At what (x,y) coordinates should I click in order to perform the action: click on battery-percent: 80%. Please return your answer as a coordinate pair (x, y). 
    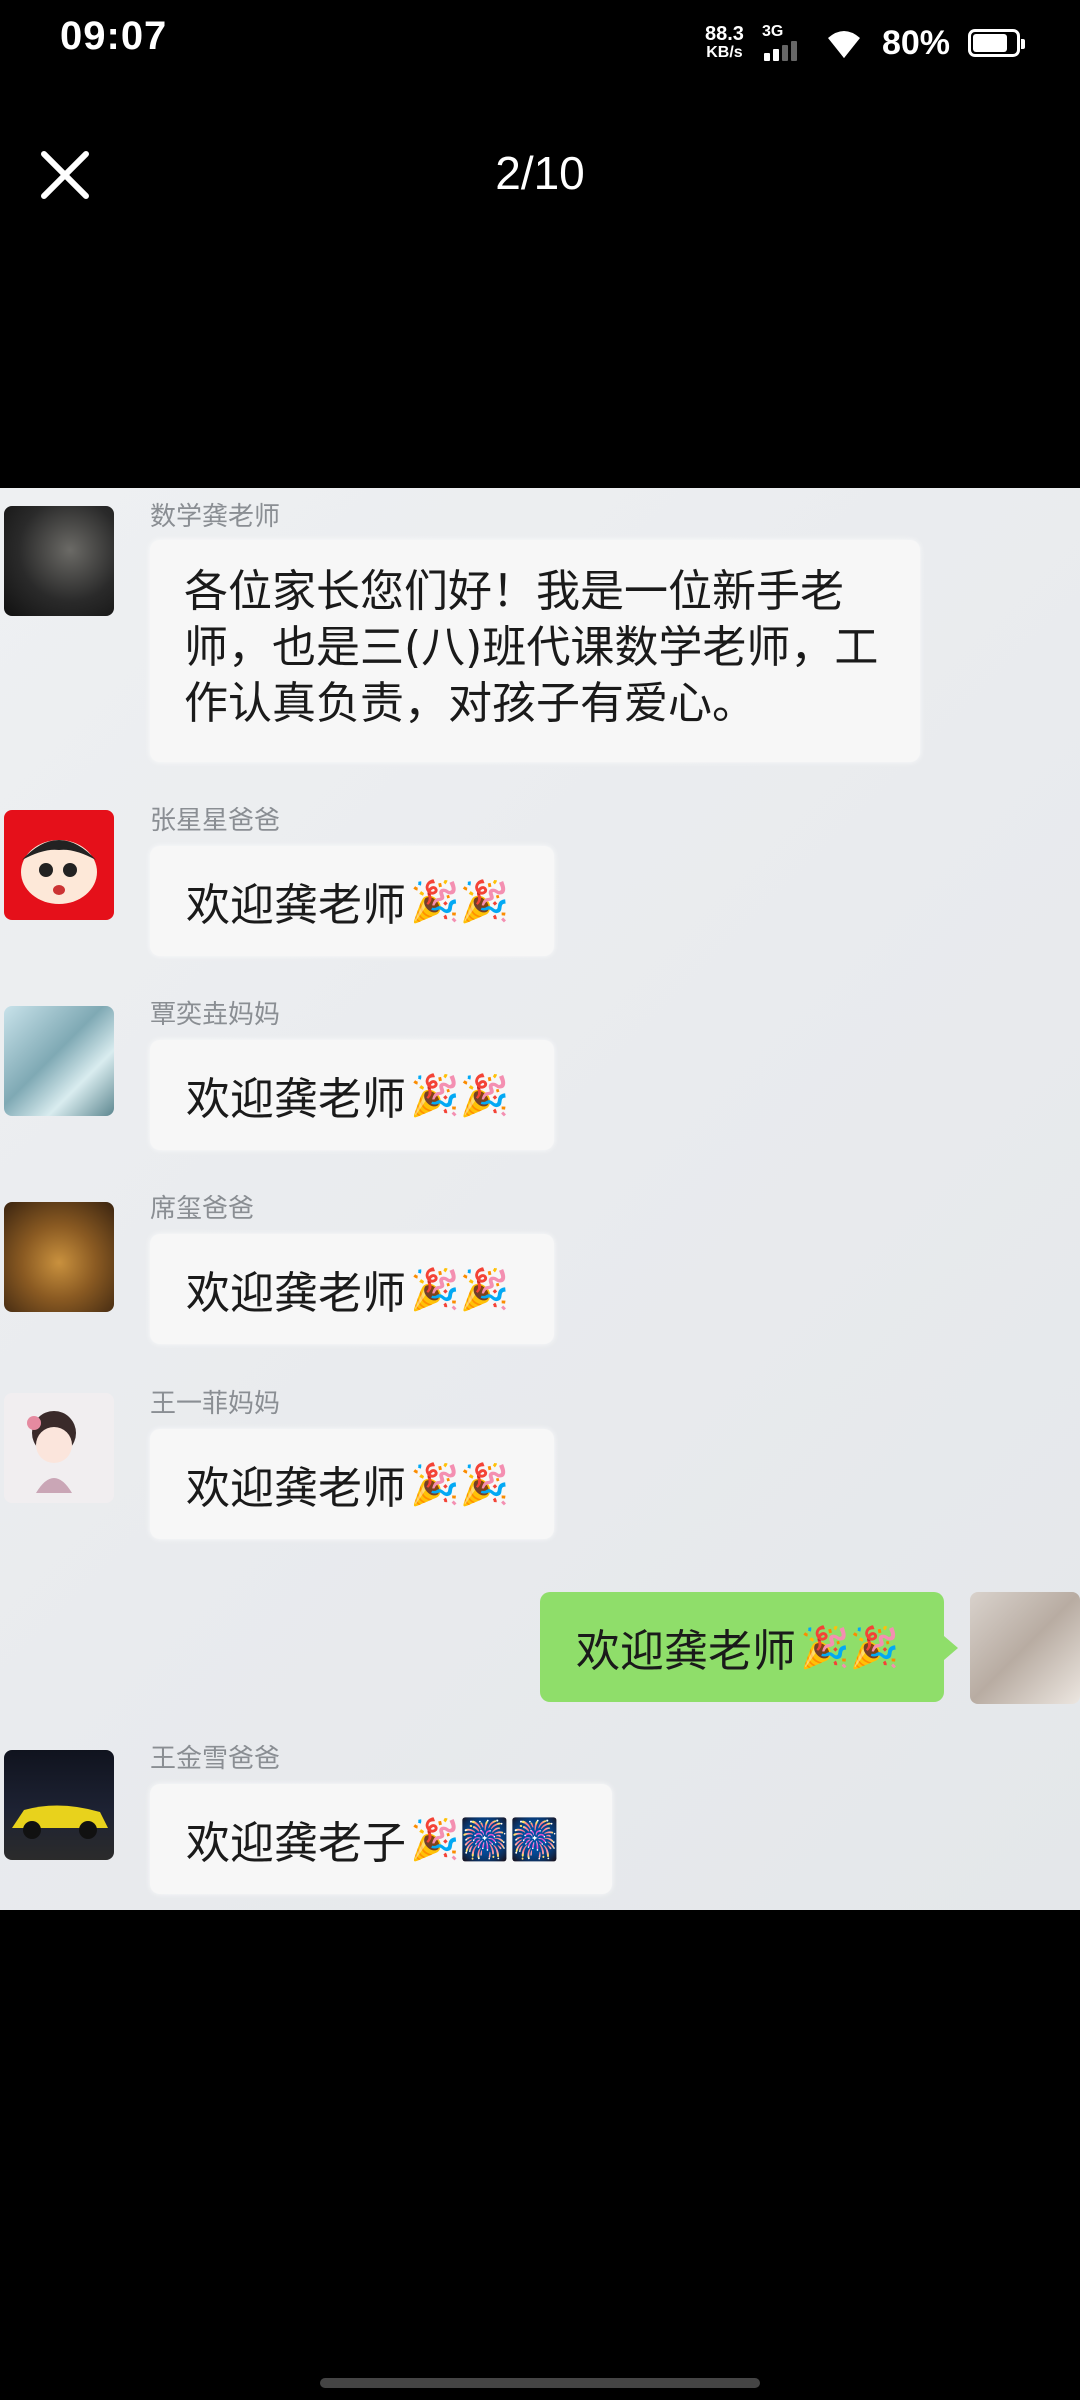
    Looking at the image, I should click on (915, 42).